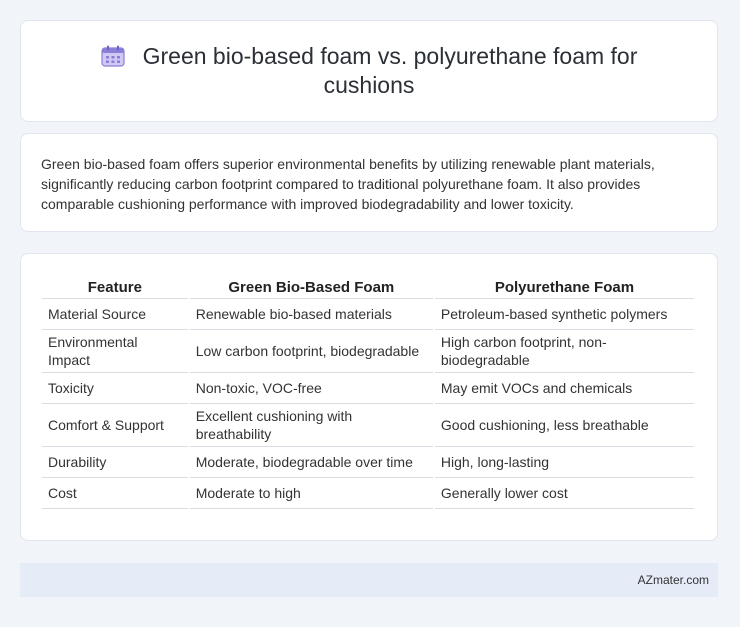 The image size is (740, 627). What do you see at coordinates (115, 314) in the screenshot?
I see `table-cell: Material Source` at bounding box center [115, 314].